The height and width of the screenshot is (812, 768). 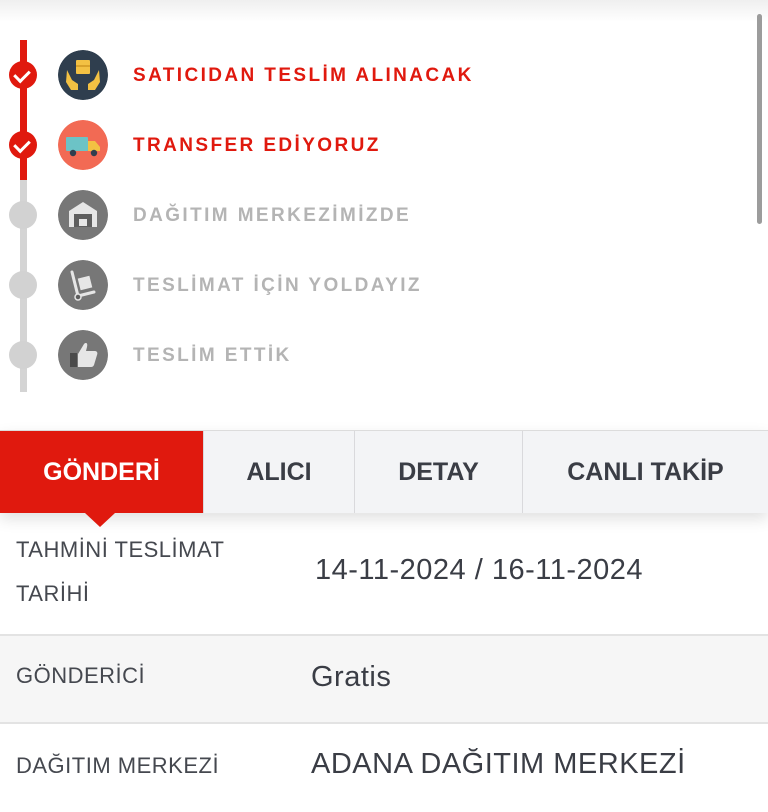 I want to click on distribution-center-value: ADANA DAĞITIM MERKEZİ, so click(x=498, y=764).